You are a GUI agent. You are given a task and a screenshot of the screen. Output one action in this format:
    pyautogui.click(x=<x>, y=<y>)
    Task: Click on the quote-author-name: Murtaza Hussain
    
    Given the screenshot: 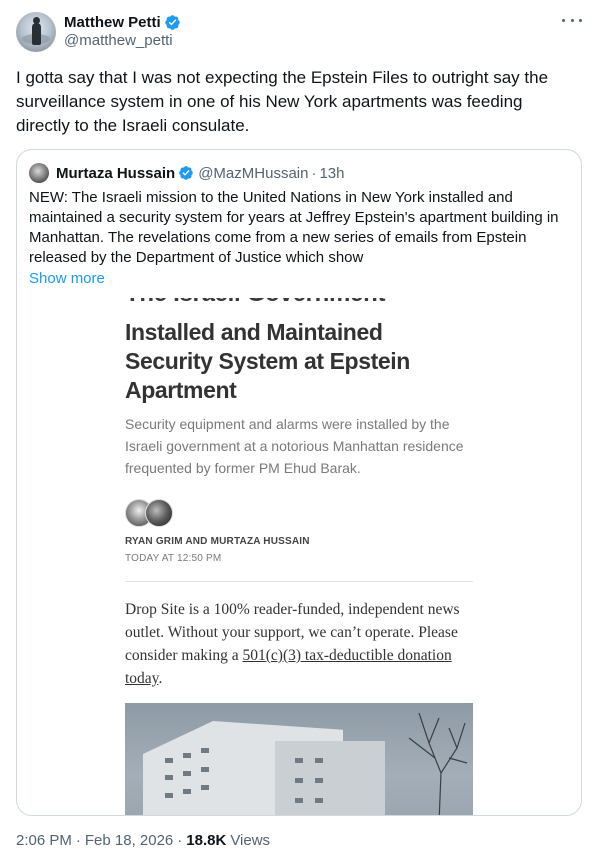 What is the action you would take?
    pyautogui.click(x=115, y=173)
    